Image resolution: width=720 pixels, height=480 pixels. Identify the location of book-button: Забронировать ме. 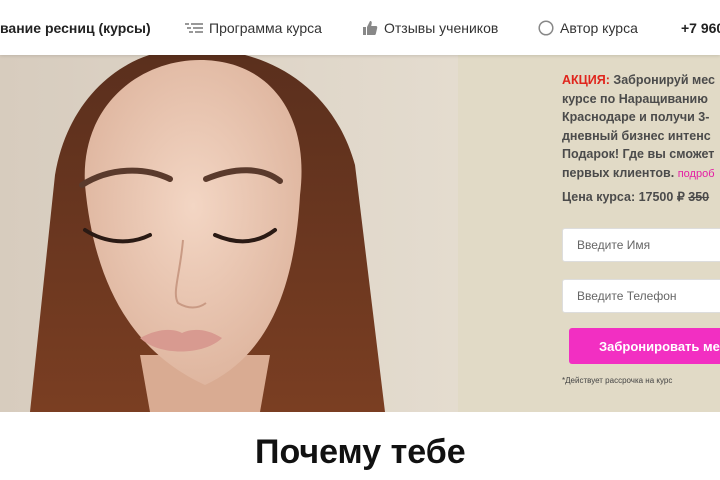
(644, 346).